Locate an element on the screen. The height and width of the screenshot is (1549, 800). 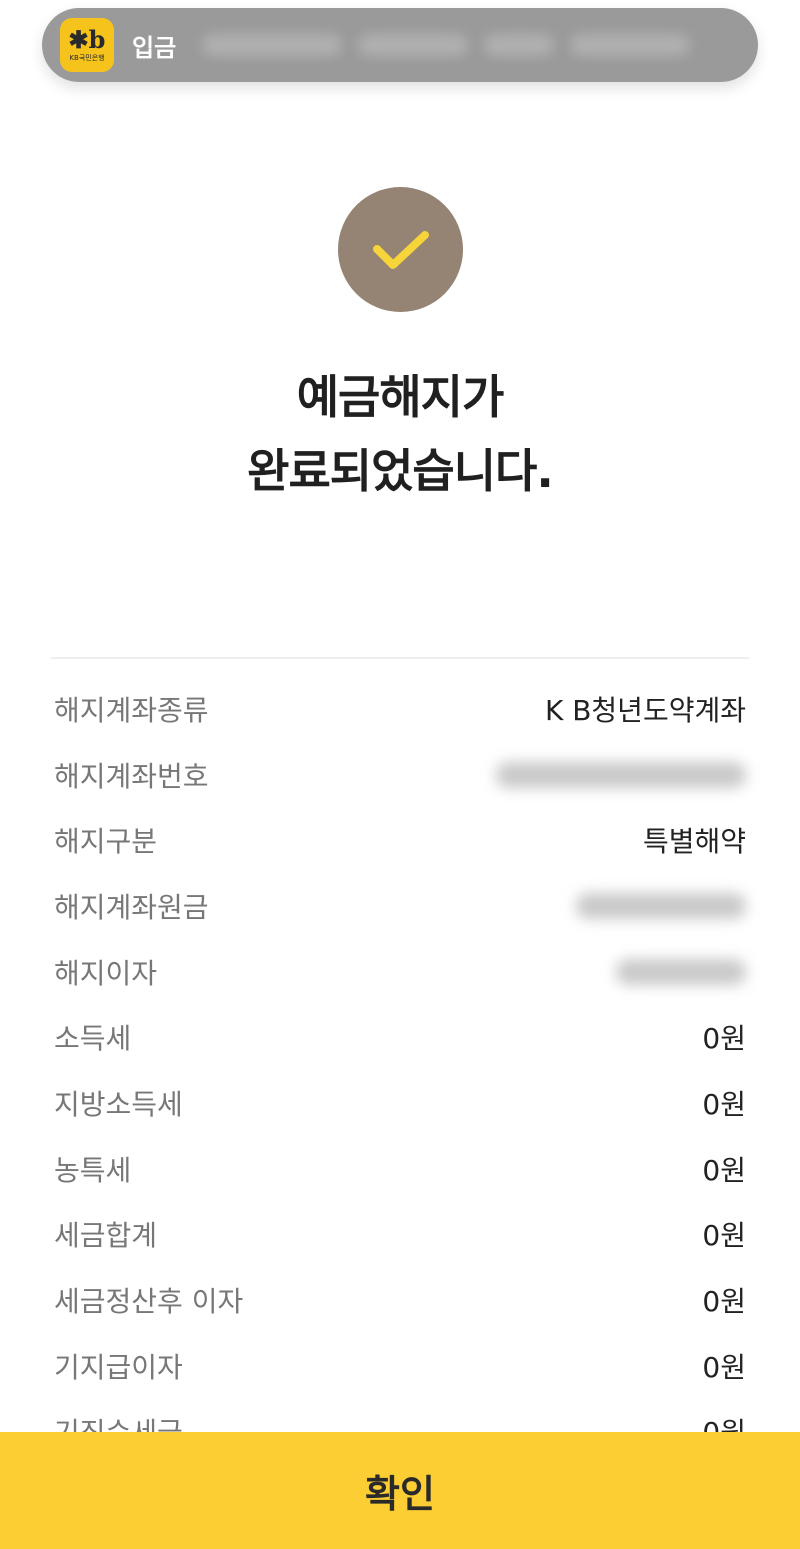
detail-row-termination-type: 해지구분 특별해약 is located at coordinates (400, 840).